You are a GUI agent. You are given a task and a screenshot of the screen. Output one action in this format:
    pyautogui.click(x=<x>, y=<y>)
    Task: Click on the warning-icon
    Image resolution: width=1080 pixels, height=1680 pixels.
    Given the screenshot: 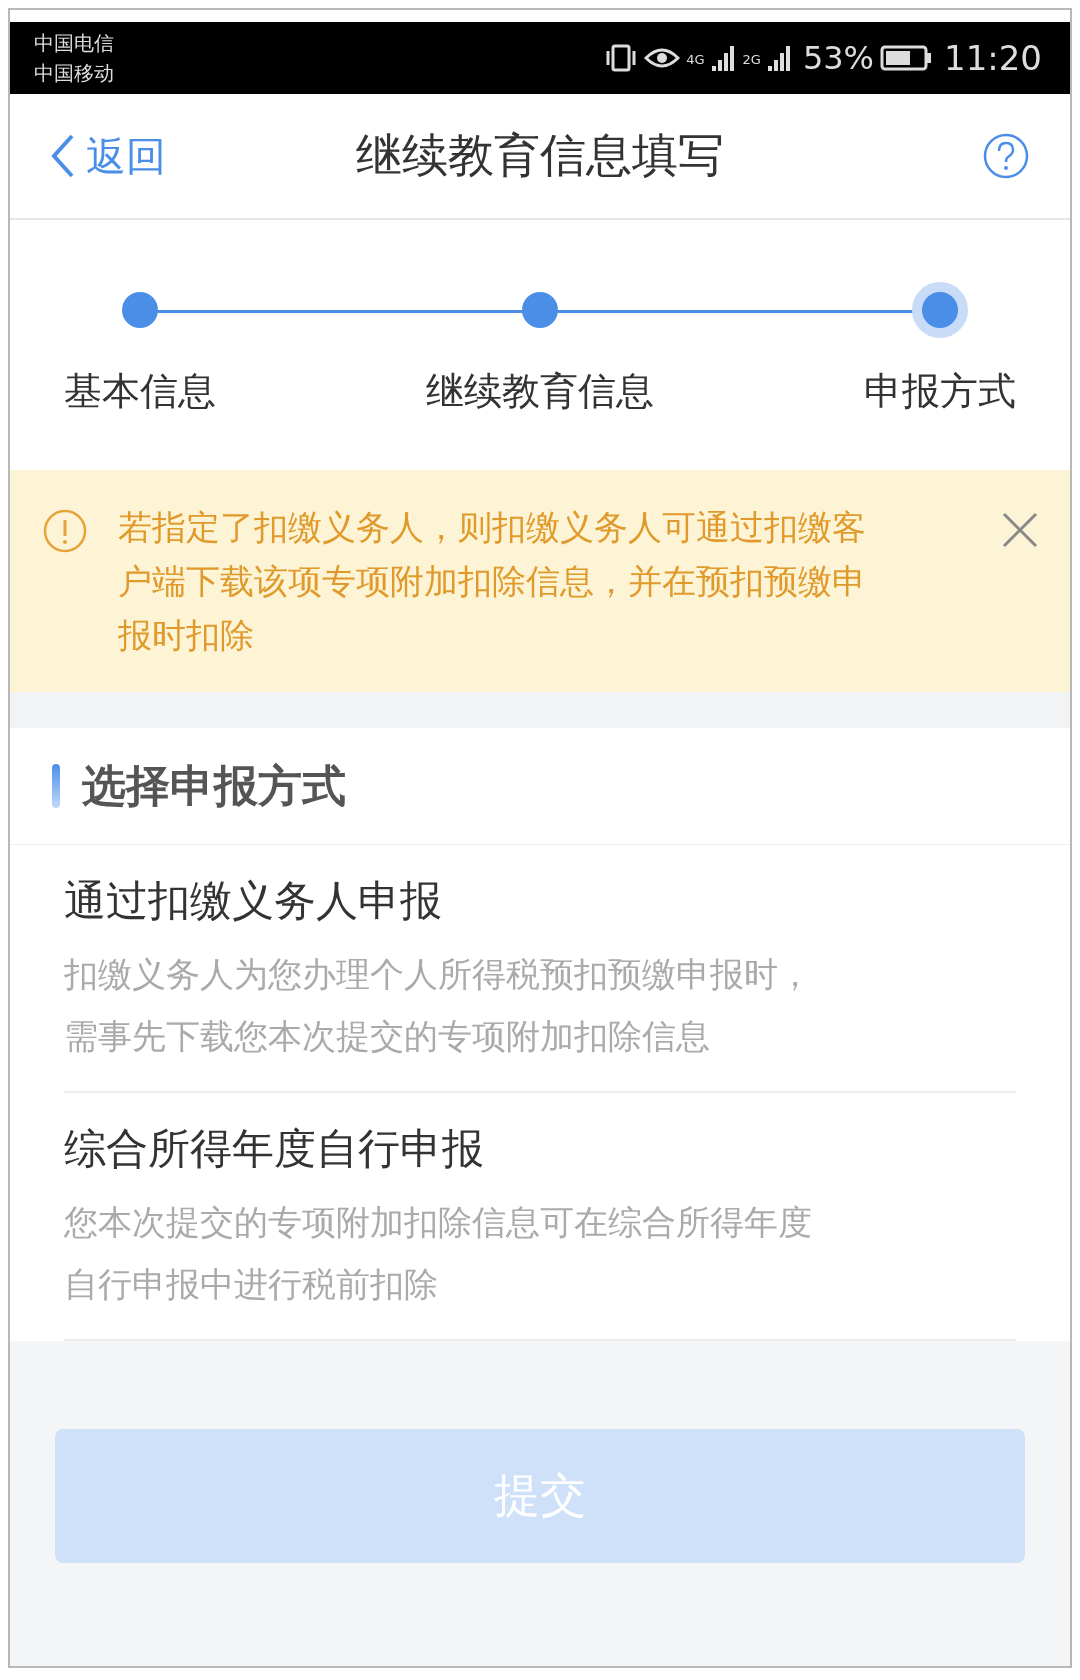 What is the action you would take?
    pyautogui.click(x=65, y=531)
    